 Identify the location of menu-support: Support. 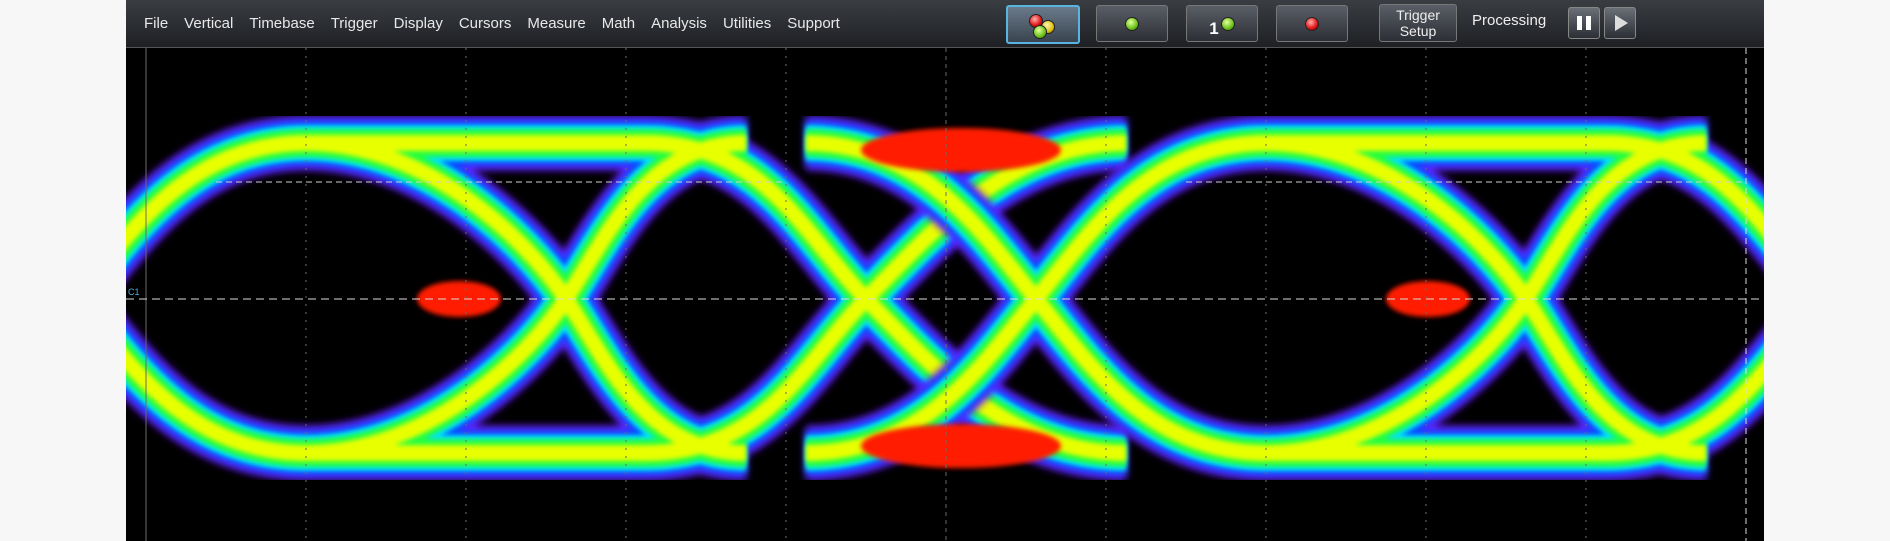
(813, 23).